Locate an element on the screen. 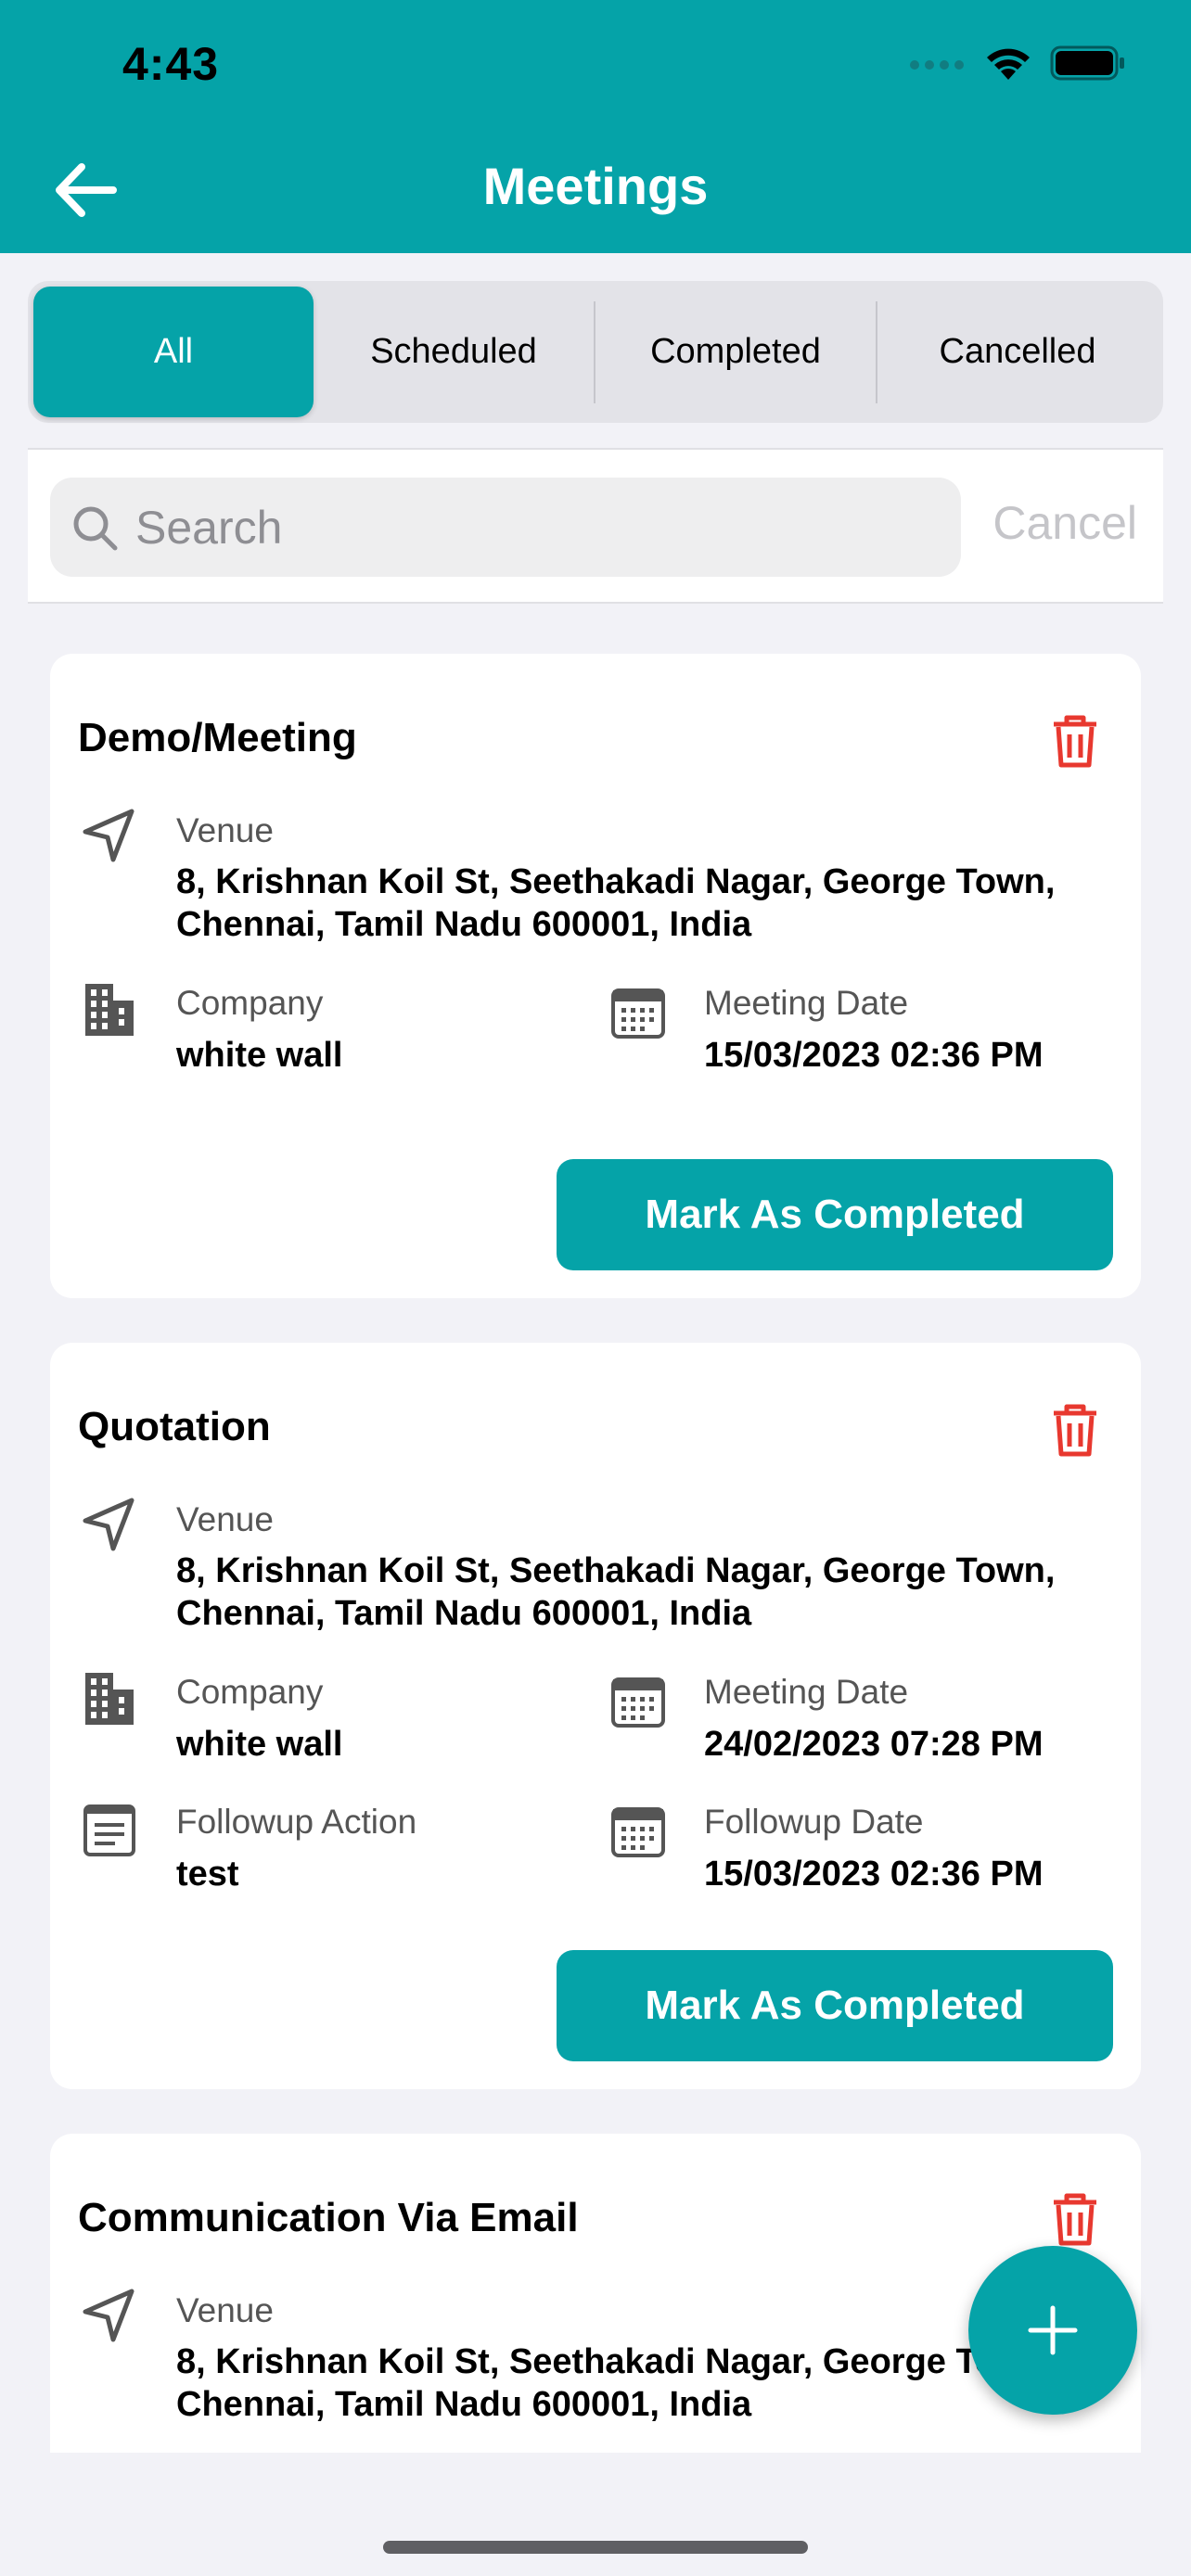 The width and height of the screenshot is (1191, 2576). page-title: Meetings is located at coordinates (595, 186).